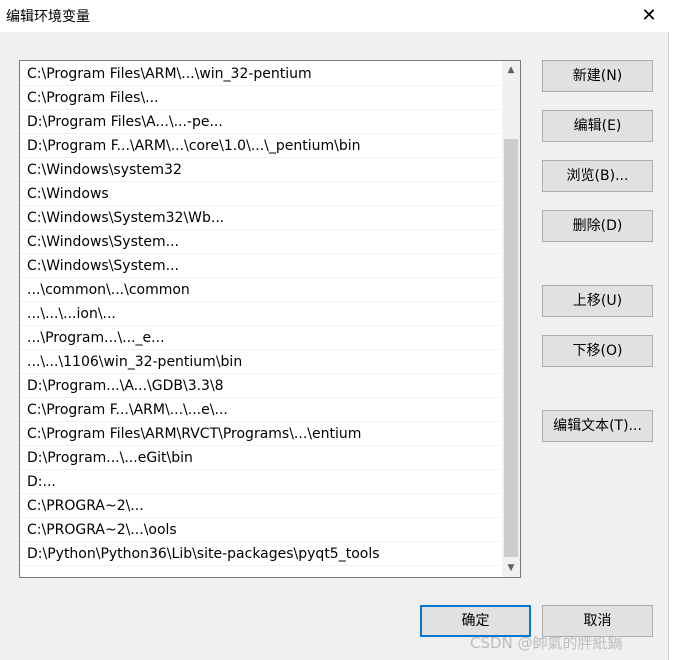  What do you see at coordinates (260, 194) in the screenshot?
I see `path-list-item: C:\Windows` at bounding box center [260, 194].